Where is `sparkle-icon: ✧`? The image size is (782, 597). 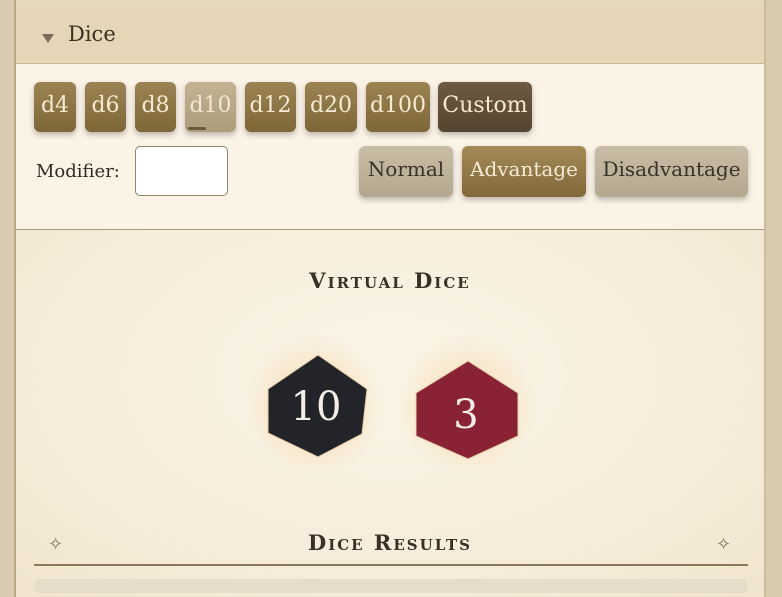 sparkle-icon: ✧ is located at coordinates (724, 544).